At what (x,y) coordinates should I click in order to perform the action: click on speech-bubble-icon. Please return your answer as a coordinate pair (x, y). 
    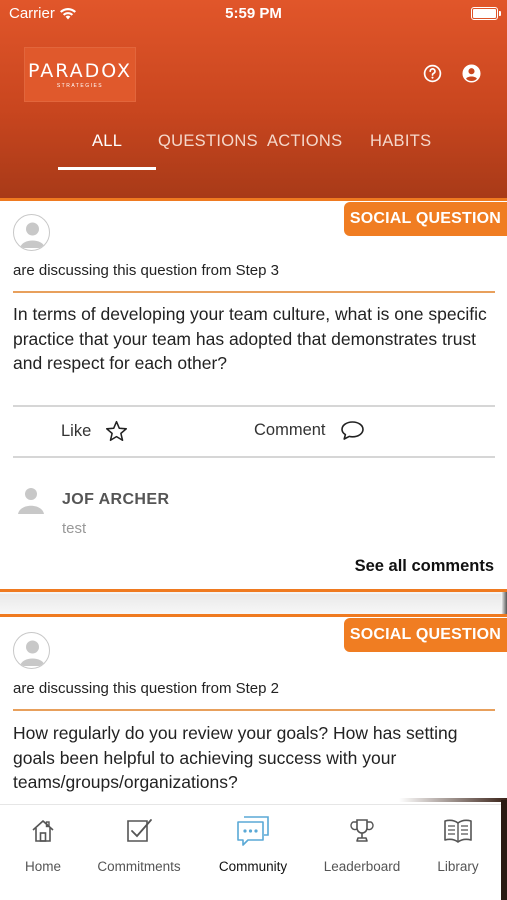
    Looking at the image, I should click on (352, 430).